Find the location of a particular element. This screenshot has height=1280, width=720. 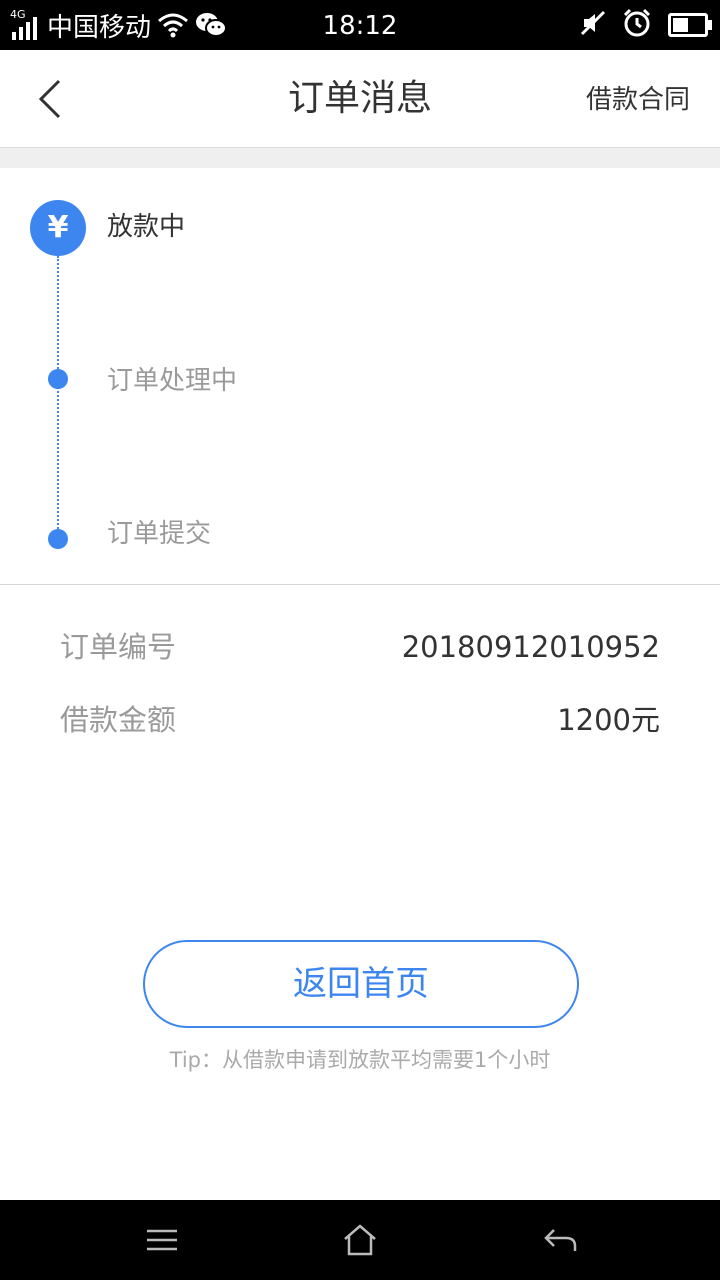

network-type: 4G is located at coordinates (18, 14).